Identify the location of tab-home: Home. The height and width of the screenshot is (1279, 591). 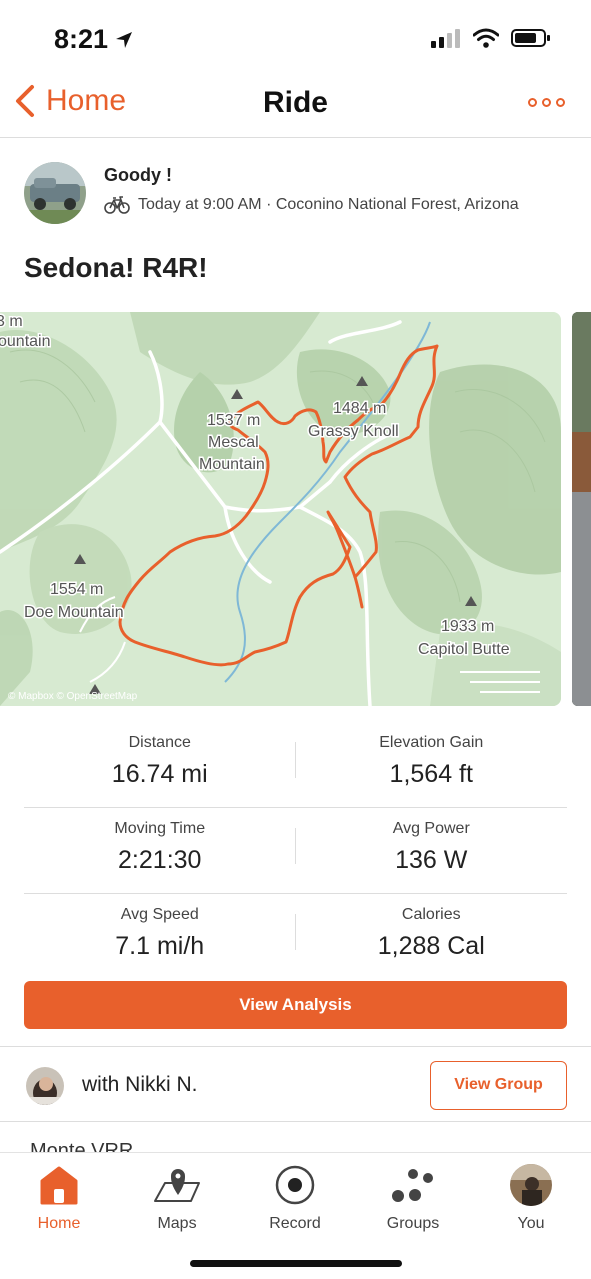
(59, 1197).